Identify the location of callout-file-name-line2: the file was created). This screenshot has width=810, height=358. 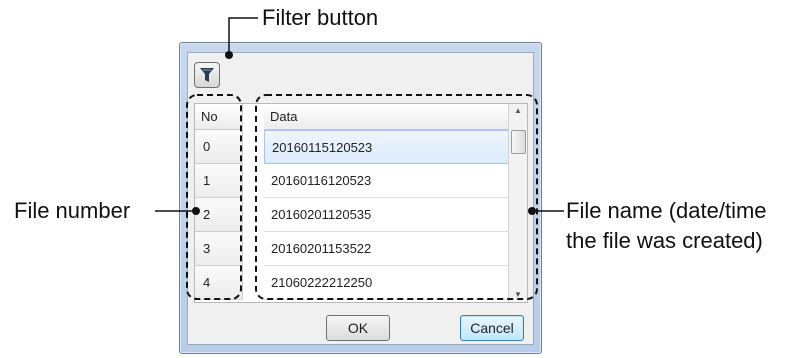
(664, 240).